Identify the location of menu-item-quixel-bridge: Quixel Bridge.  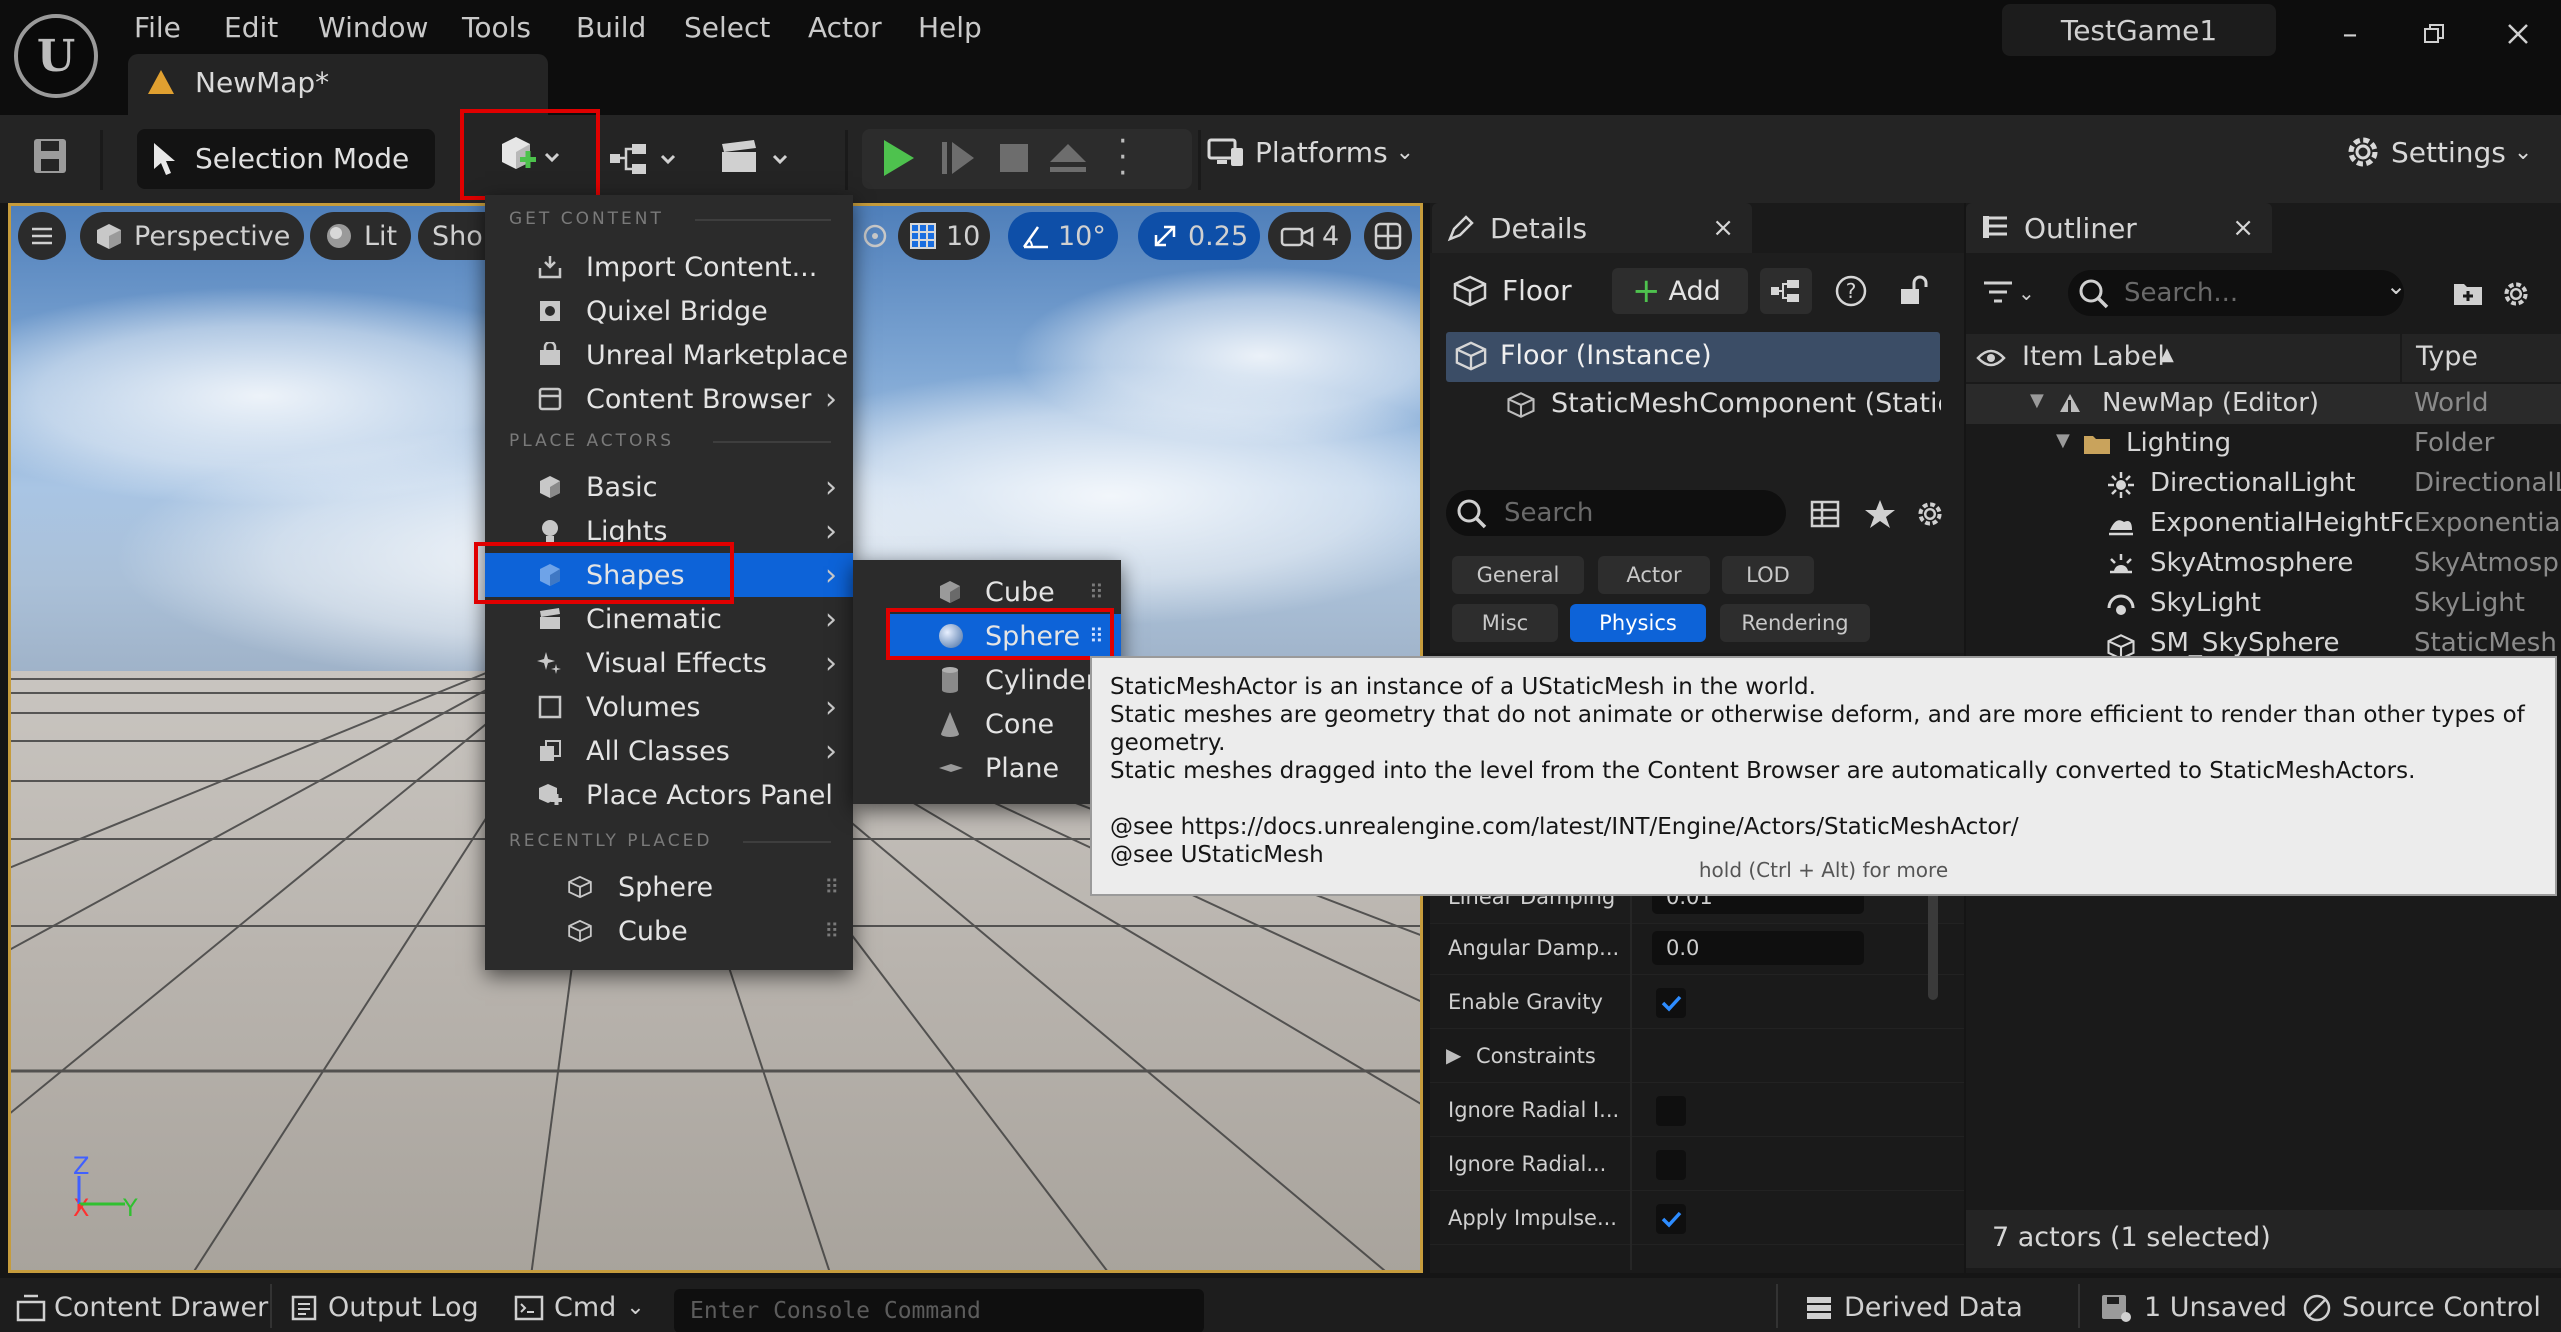
(669, 311).